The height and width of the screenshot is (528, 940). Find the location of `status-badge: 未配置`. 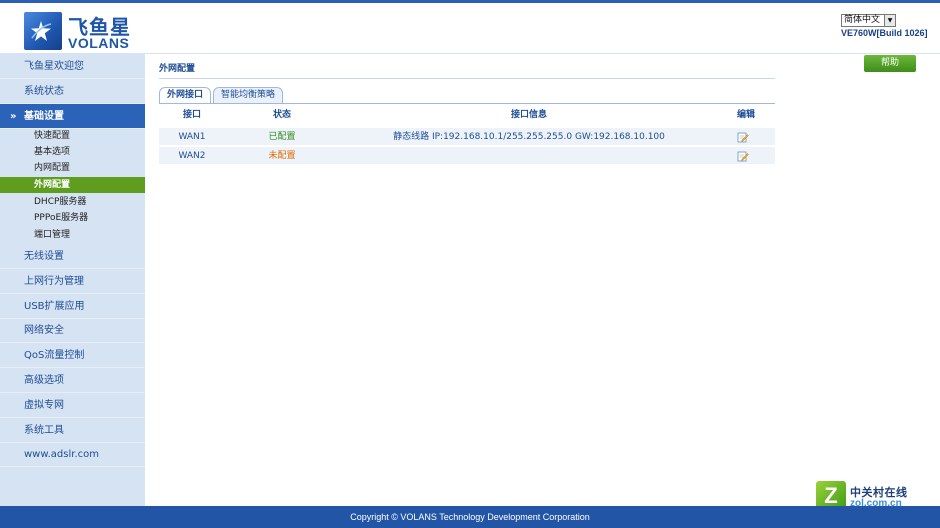

status-badge: 未配置 is located at coordinates (282, 156).